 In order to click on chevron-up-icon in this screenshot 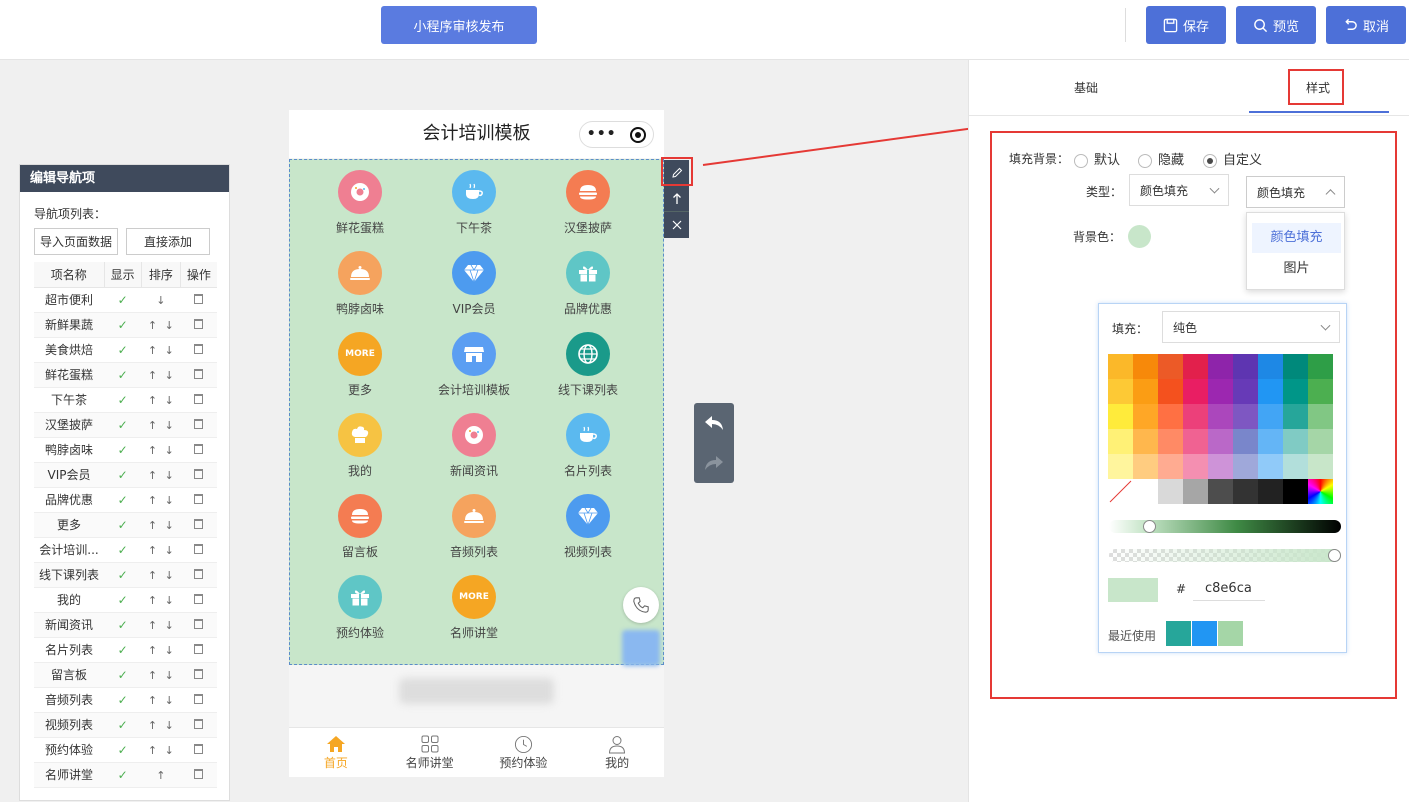, I will do `click(1330, 194)`.